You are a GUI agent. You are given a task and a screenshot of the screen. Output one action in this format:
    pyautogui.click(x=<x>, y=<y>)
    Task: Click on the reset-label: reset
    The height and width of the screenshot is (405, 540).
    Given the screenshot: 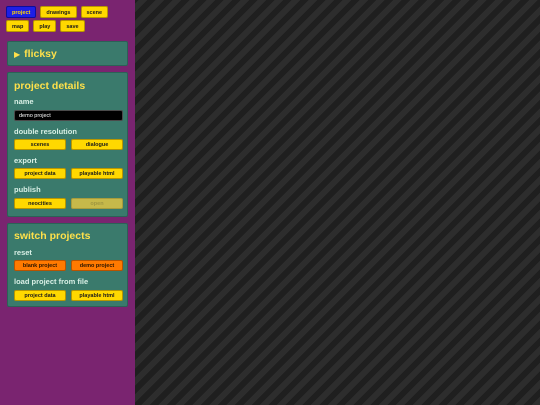 What is the action you would take?
    pyautogui.click(x=23, y=252)
    